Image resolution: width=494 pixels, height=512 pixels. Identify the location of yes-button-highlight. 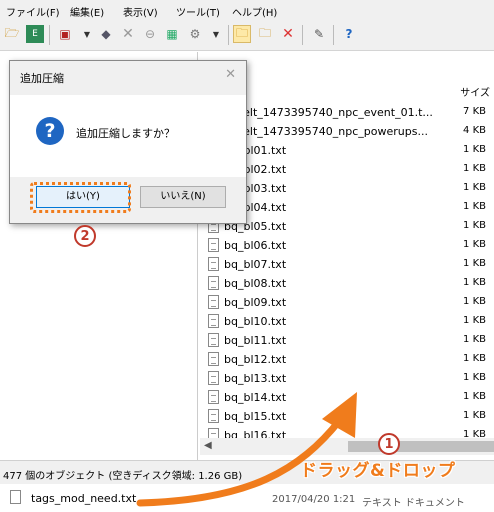
(80, 197).